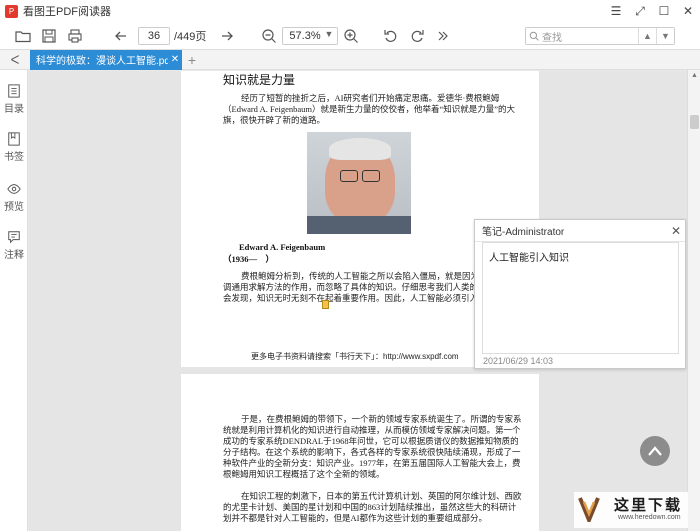  I want to click on app-title: 看图王PDF阅读器, so click(67, 12).